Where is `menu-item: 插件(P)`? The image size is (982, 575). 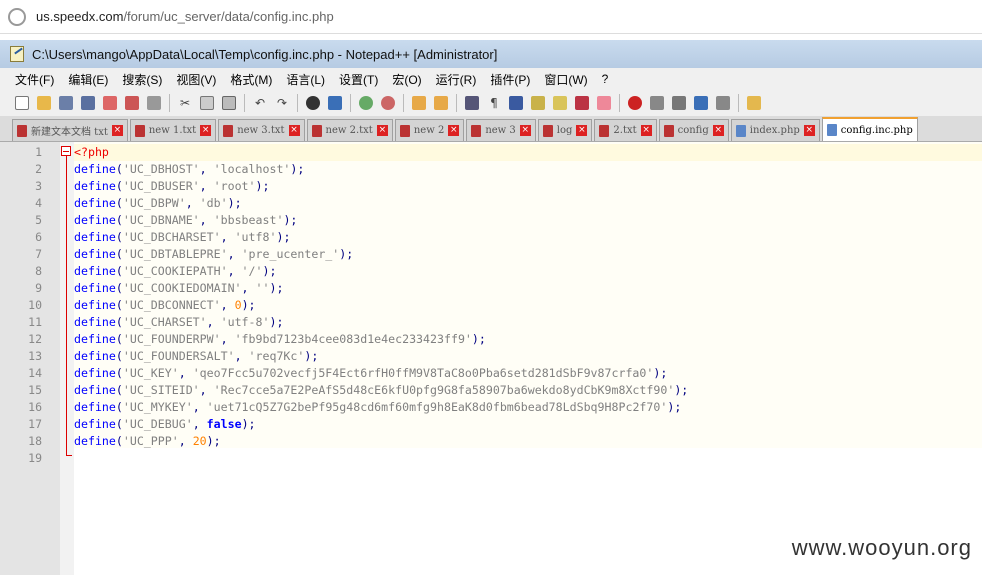 menu-item: 插件(P) is located at coordinates (510, 79).